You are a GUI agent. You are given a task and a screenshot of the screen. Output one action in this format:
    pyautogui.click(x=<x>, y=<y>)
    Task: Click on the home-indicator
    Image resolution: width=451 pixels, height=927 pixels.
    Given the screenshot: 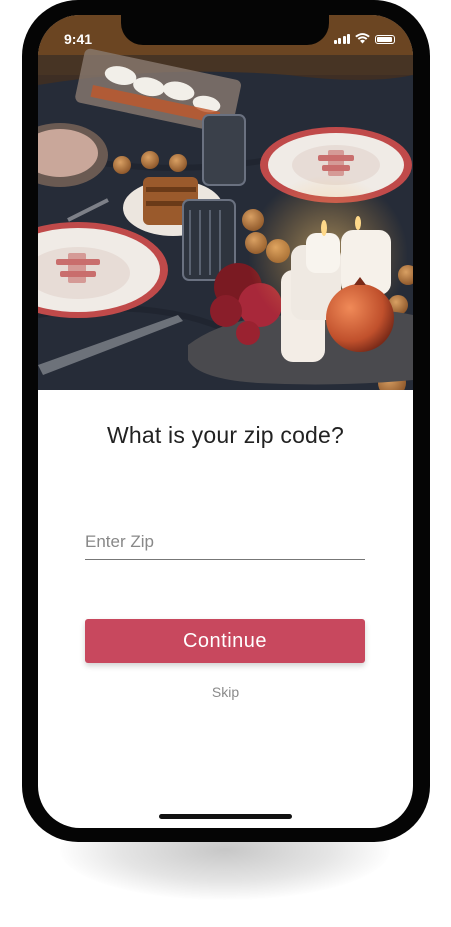 What is the action you would take?
    pyautogui.click(x=225, y=816)
    